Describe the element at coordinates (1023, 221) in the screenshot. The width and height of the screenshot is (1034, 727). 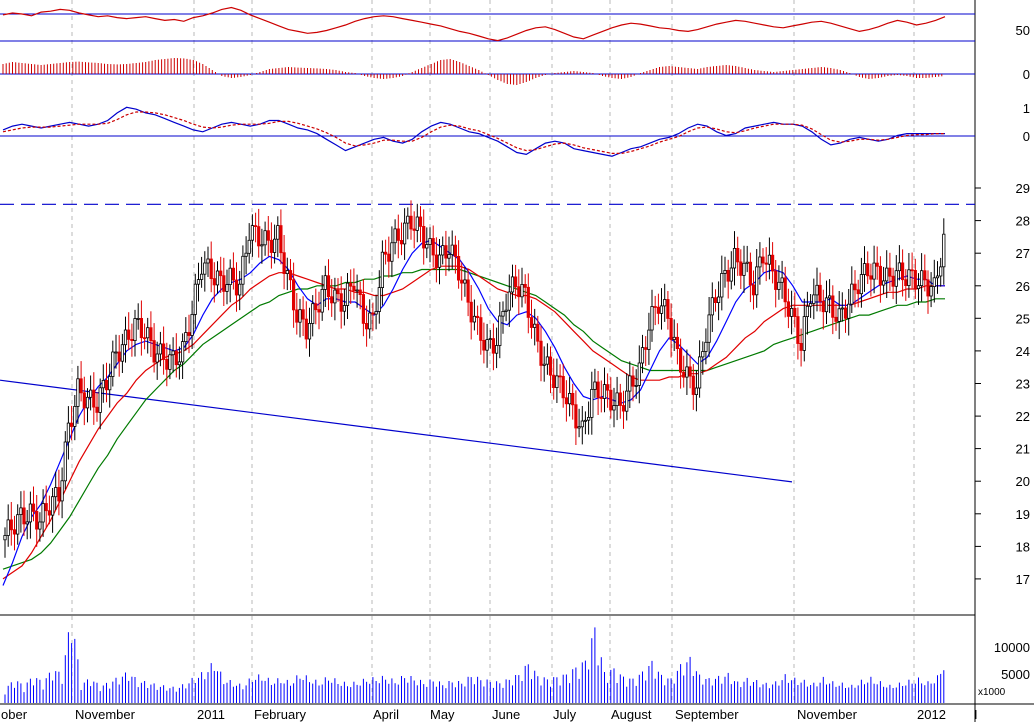
I see `price-tick-label: 28` at that location.